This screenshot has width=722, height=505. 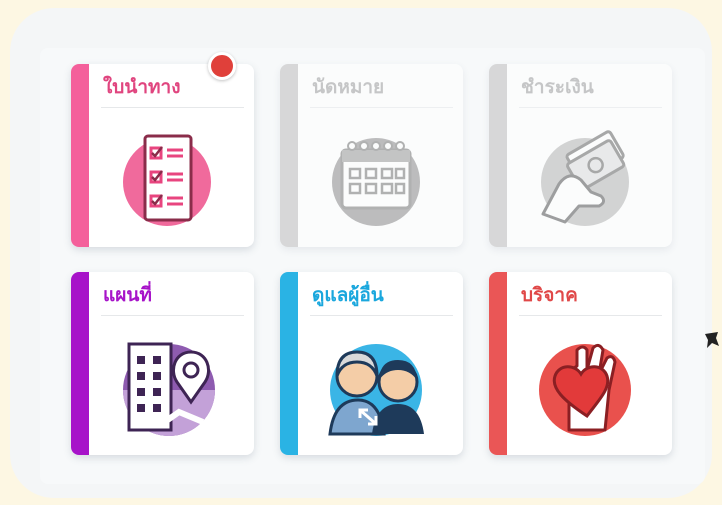 I want to click on donate-heart-icon, so click(x=585, y=389).